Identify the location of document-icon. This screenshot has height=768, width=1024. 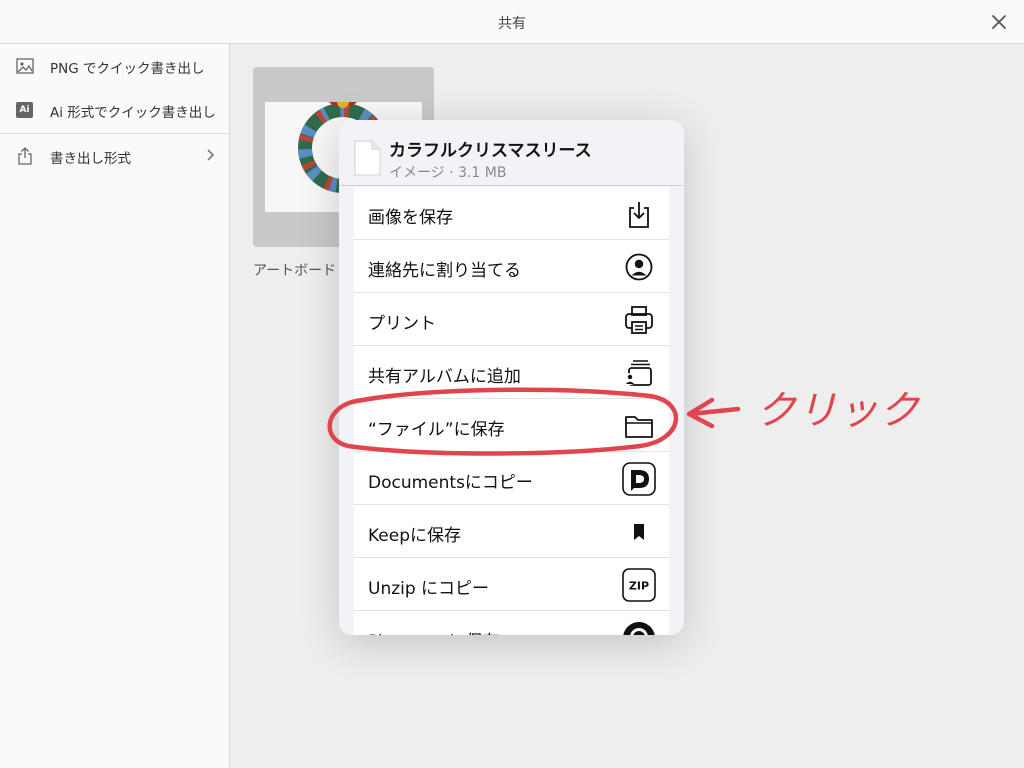
(367, 158).